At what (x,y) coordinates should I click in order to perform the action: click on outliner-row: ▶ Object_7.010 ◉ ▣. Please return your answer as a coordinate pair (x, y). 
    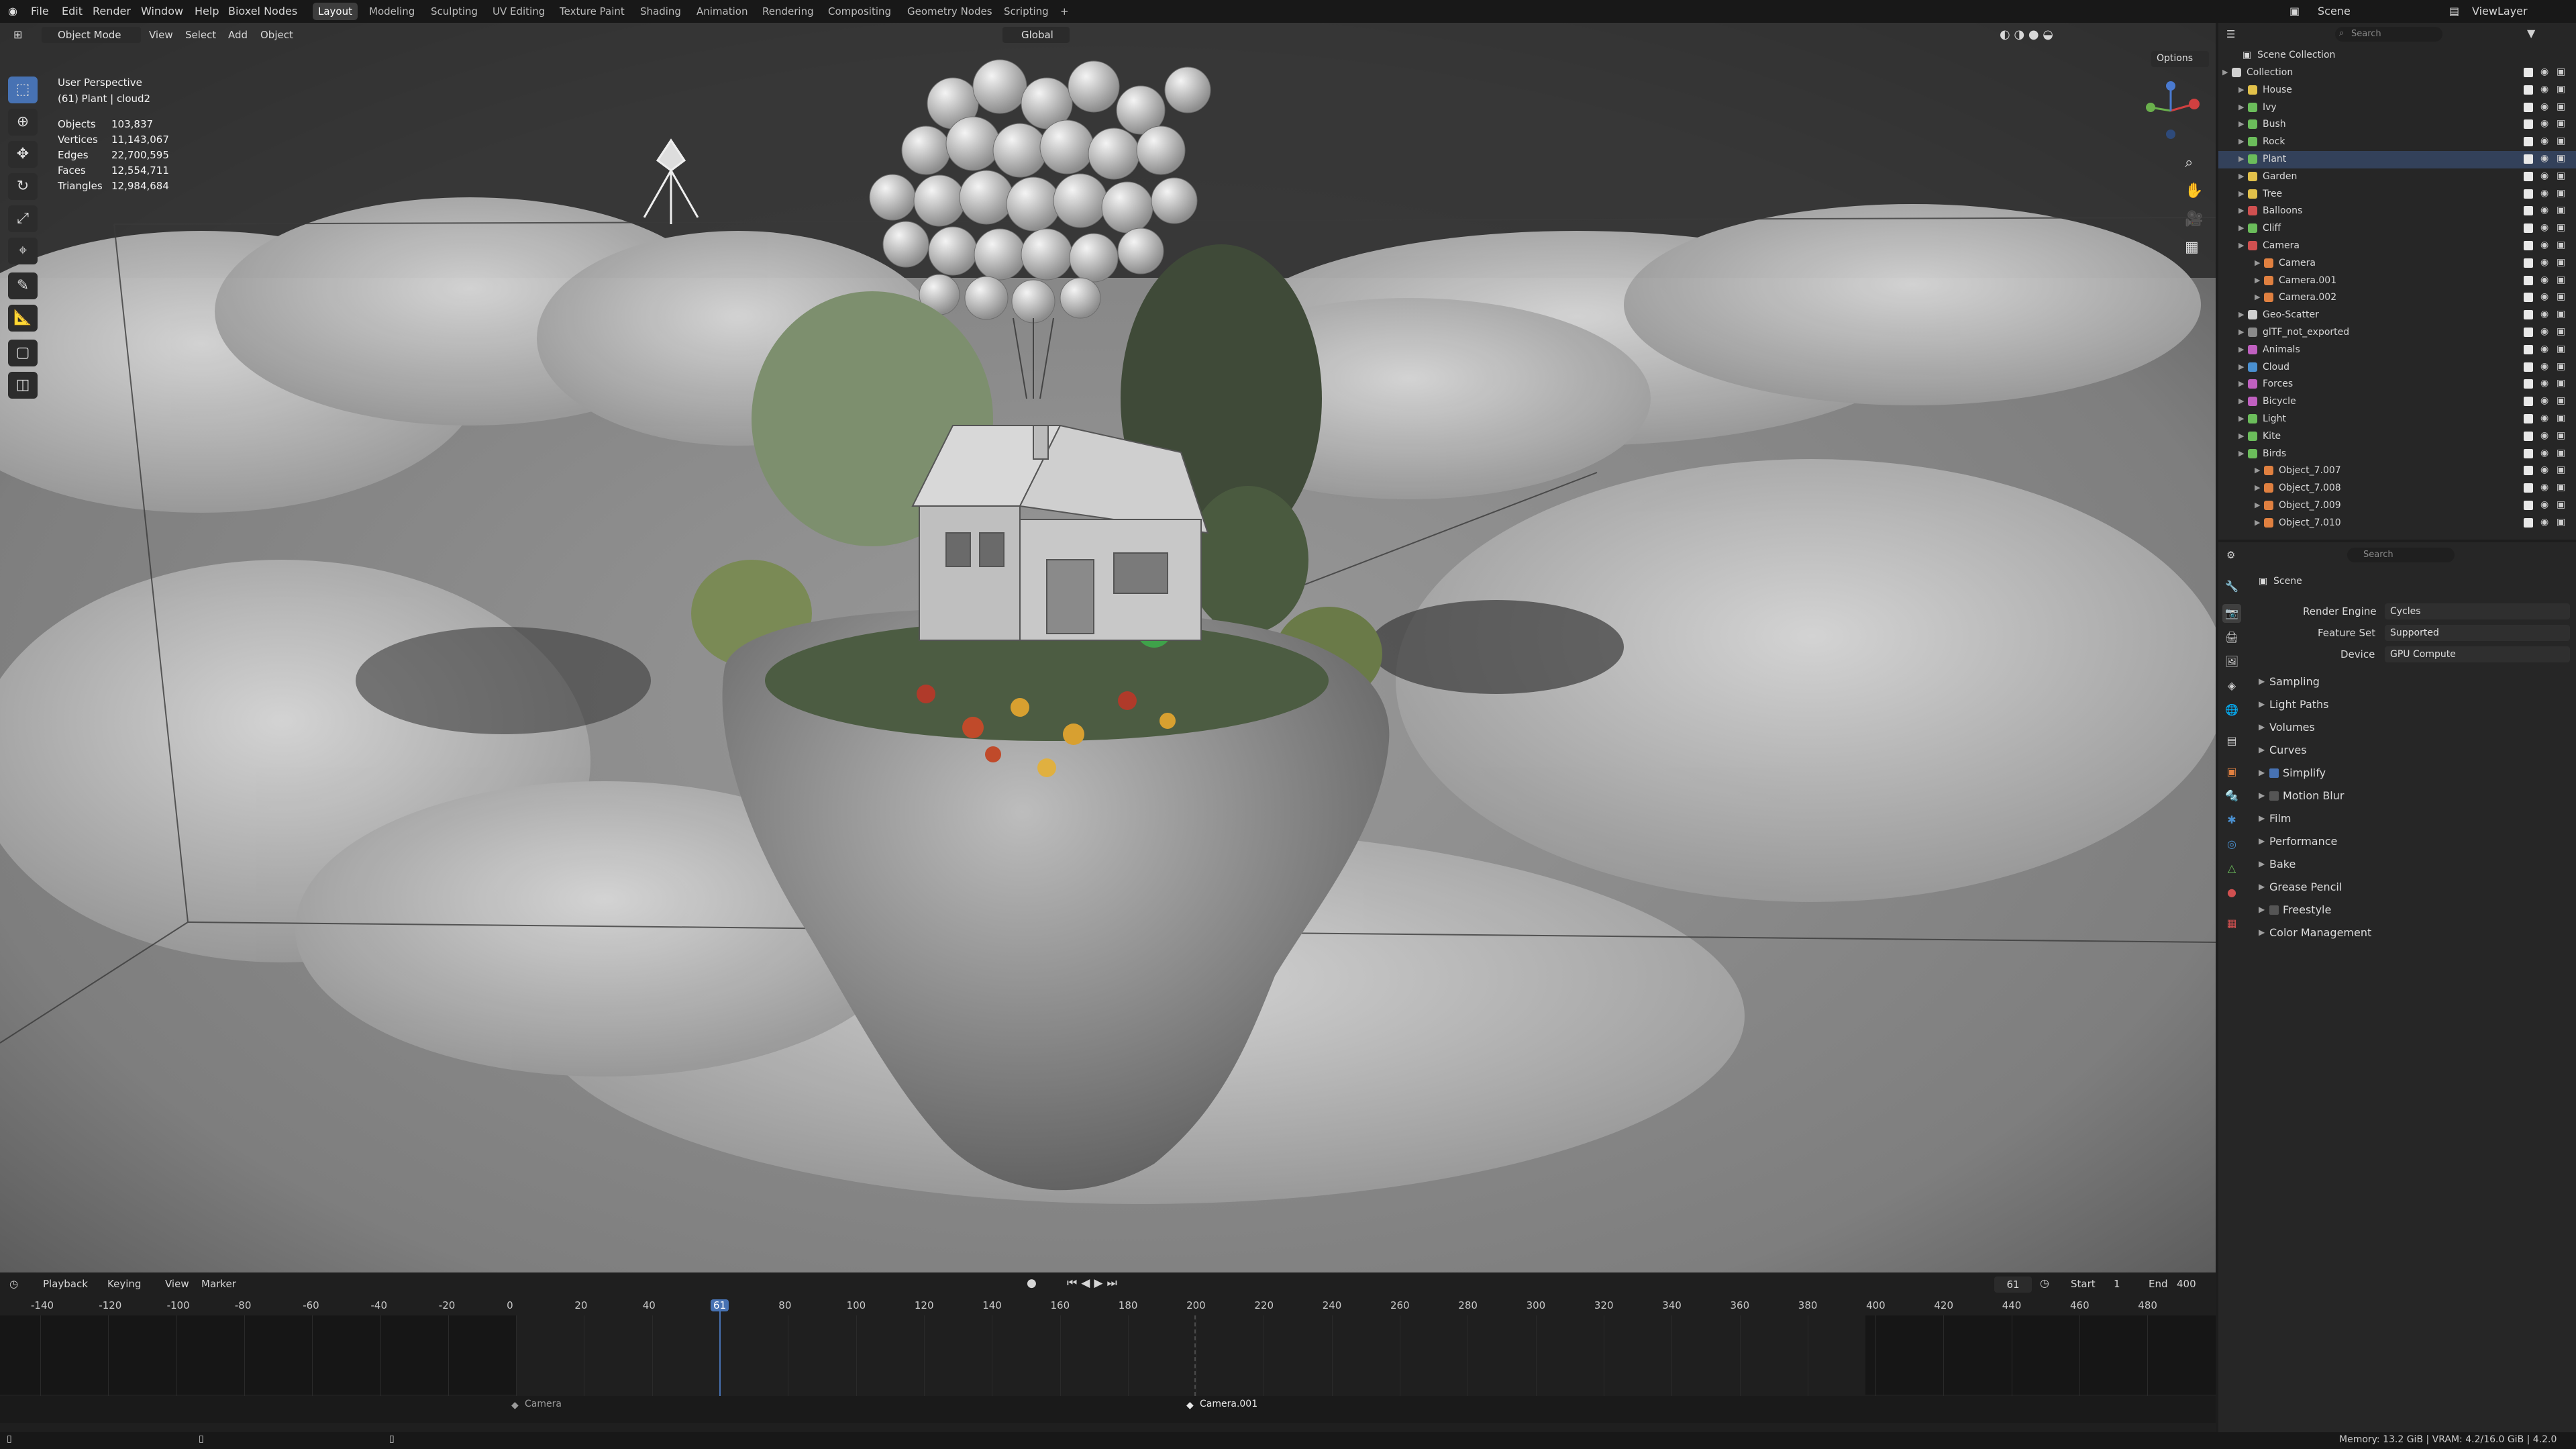
    Looking at the image, I should click on (2397, 523).